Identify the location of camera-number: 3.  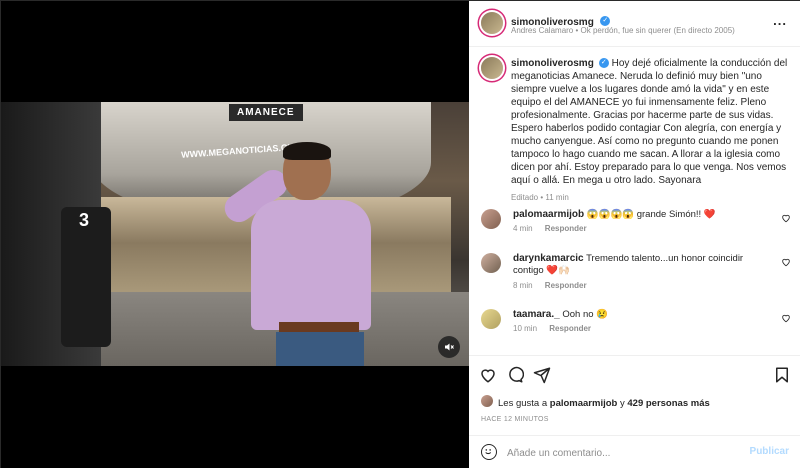
(84, 220).